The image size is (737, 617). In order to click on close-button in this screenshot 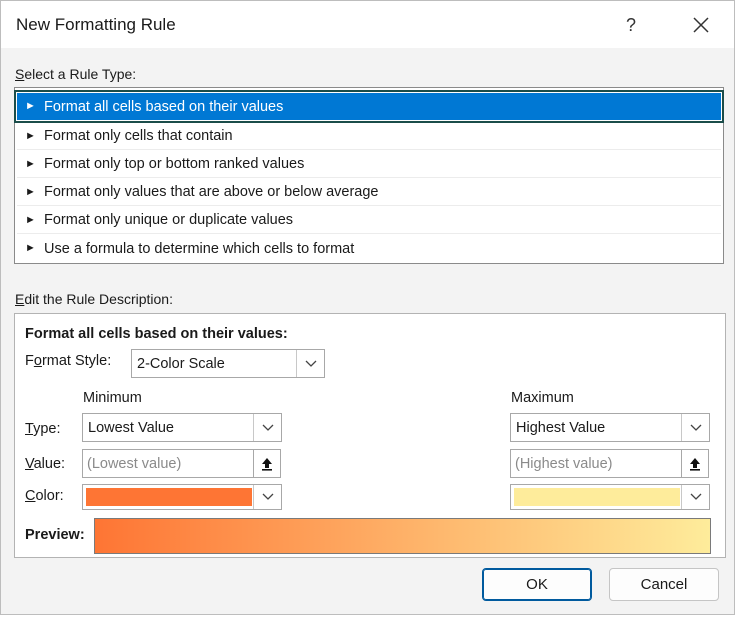, I will do `click(701, 25)`.